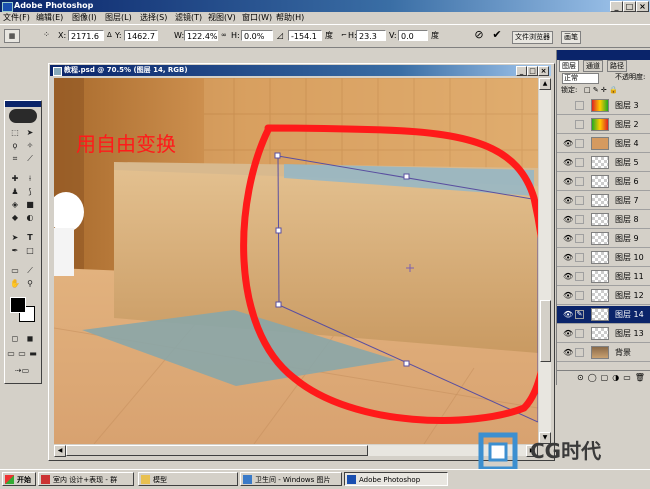 This screenshot has width=650, height=489. Describe the element at coordinates (545, 84) in the screenshot. I see `scroll-up-icon: ▲` at that location.